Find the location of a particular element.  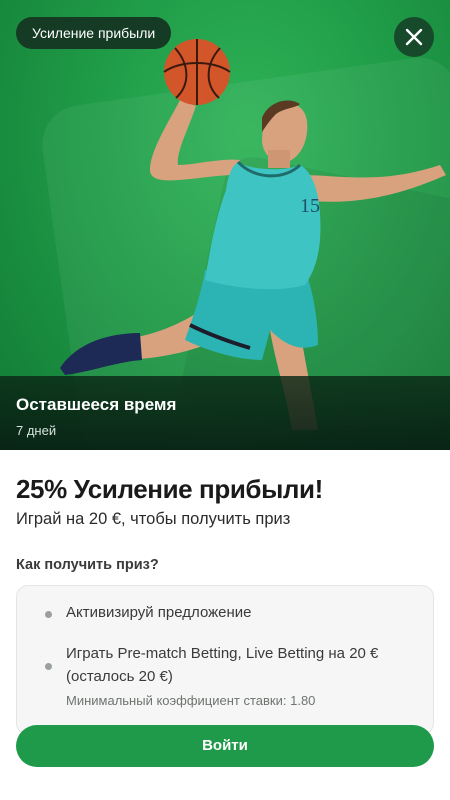

jersey-number: 15 is located at coordinates (310, 206).